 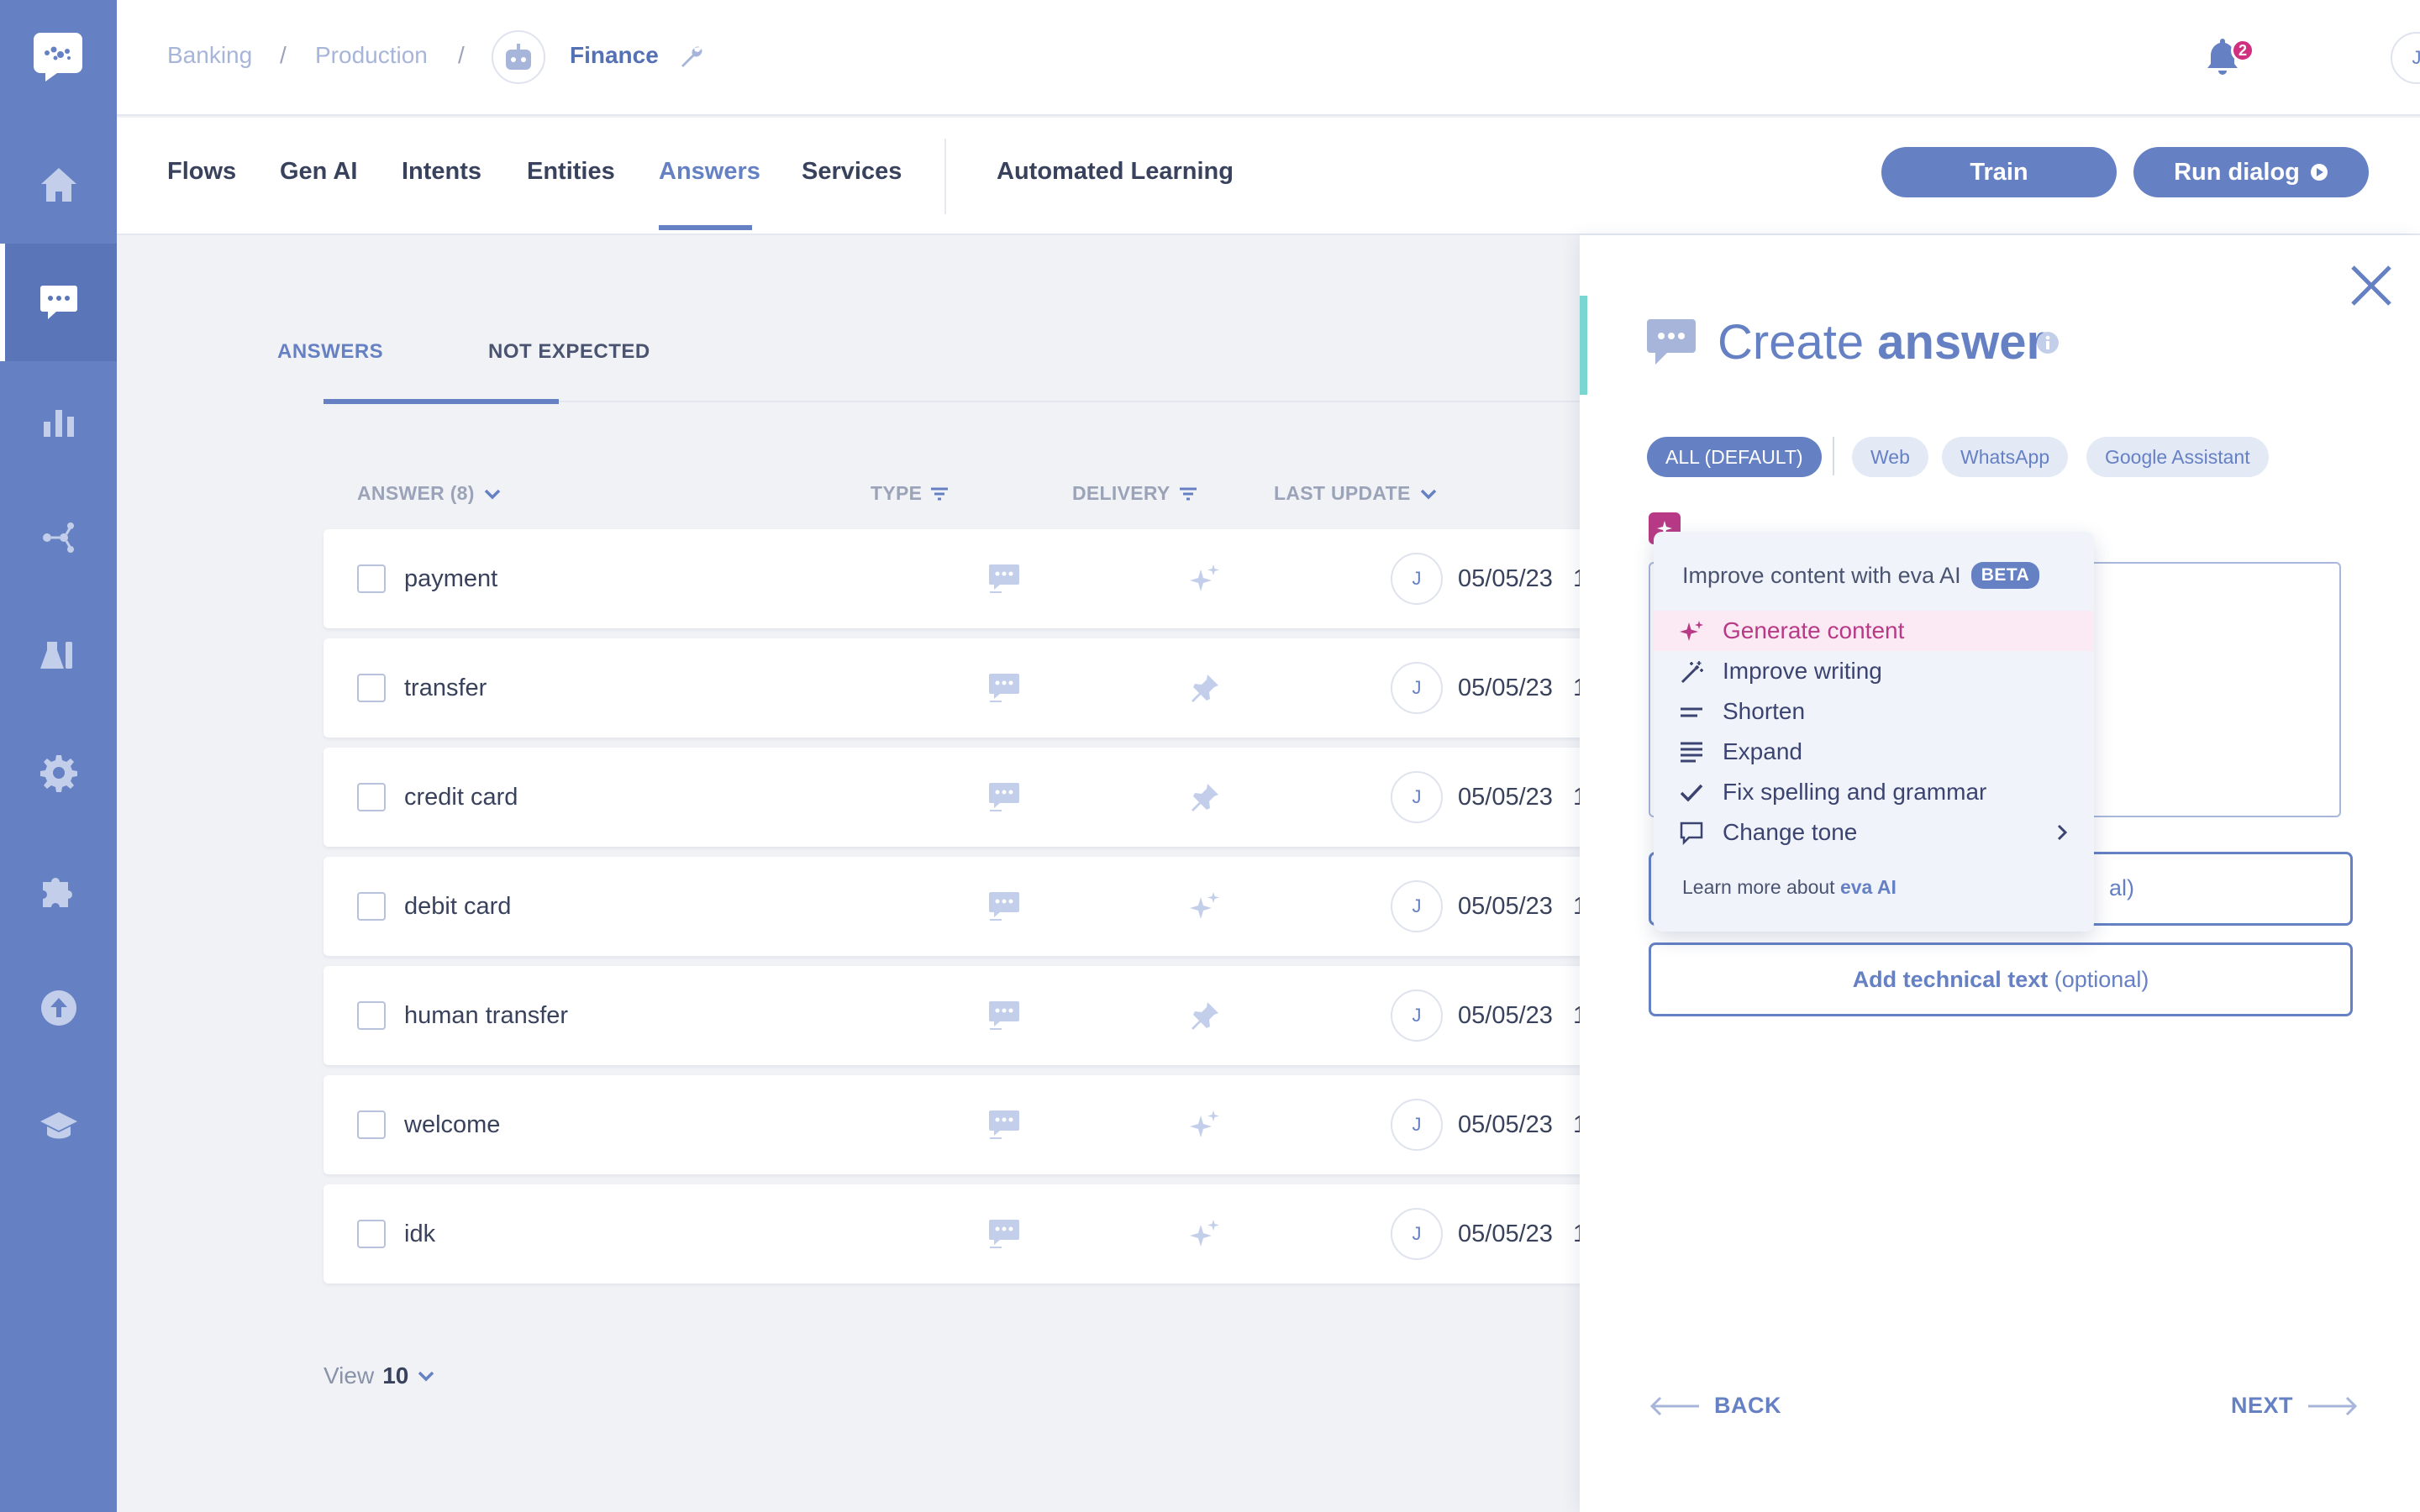 I want to click on view-page-size: View 10, so click(x=379, y=1375).